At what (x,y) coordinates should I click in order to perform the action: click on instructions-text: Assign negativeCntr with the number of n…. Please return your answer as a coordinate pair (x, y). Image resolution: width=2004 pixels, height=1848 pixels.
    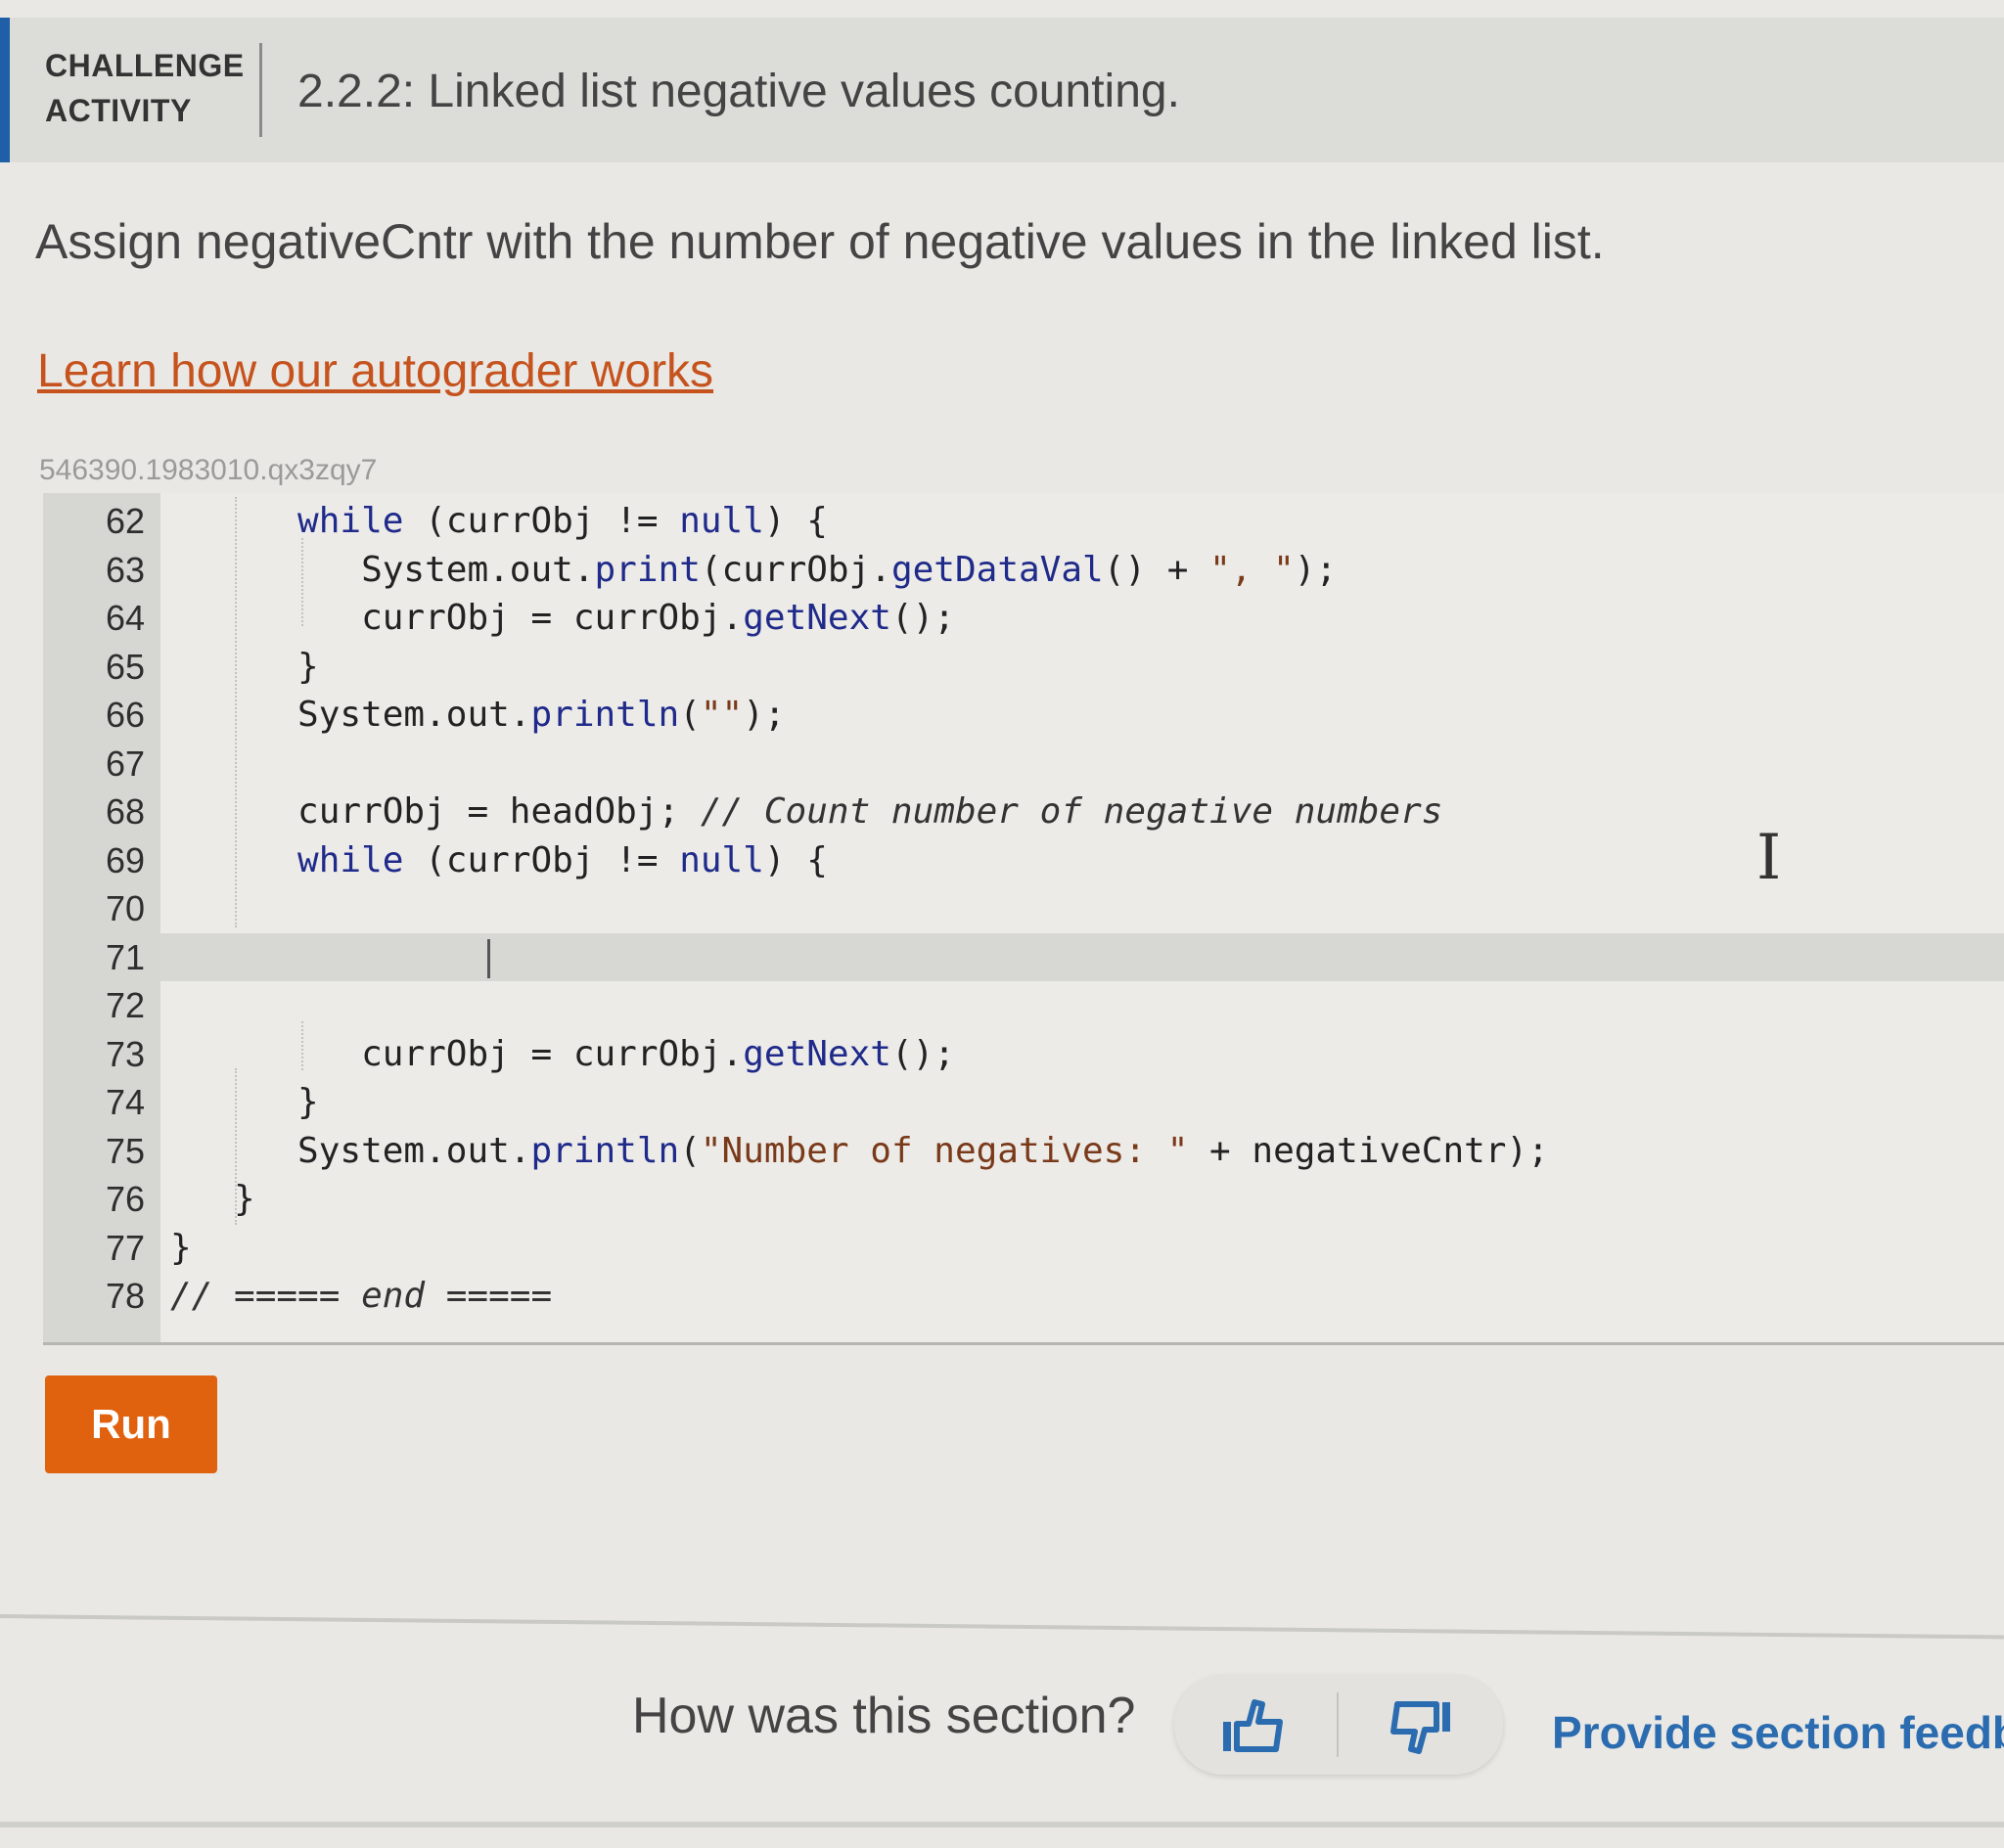
    Looking at the image, I should click on (820, 241).